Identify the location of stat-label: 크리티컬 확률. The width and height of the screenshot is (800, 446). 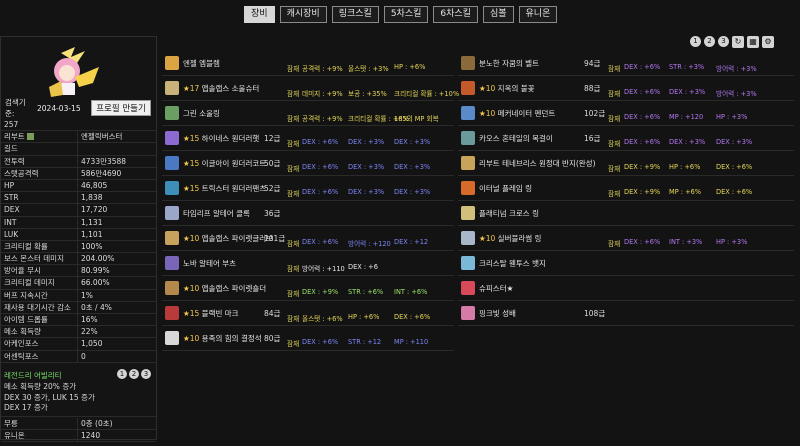
(26, 246).